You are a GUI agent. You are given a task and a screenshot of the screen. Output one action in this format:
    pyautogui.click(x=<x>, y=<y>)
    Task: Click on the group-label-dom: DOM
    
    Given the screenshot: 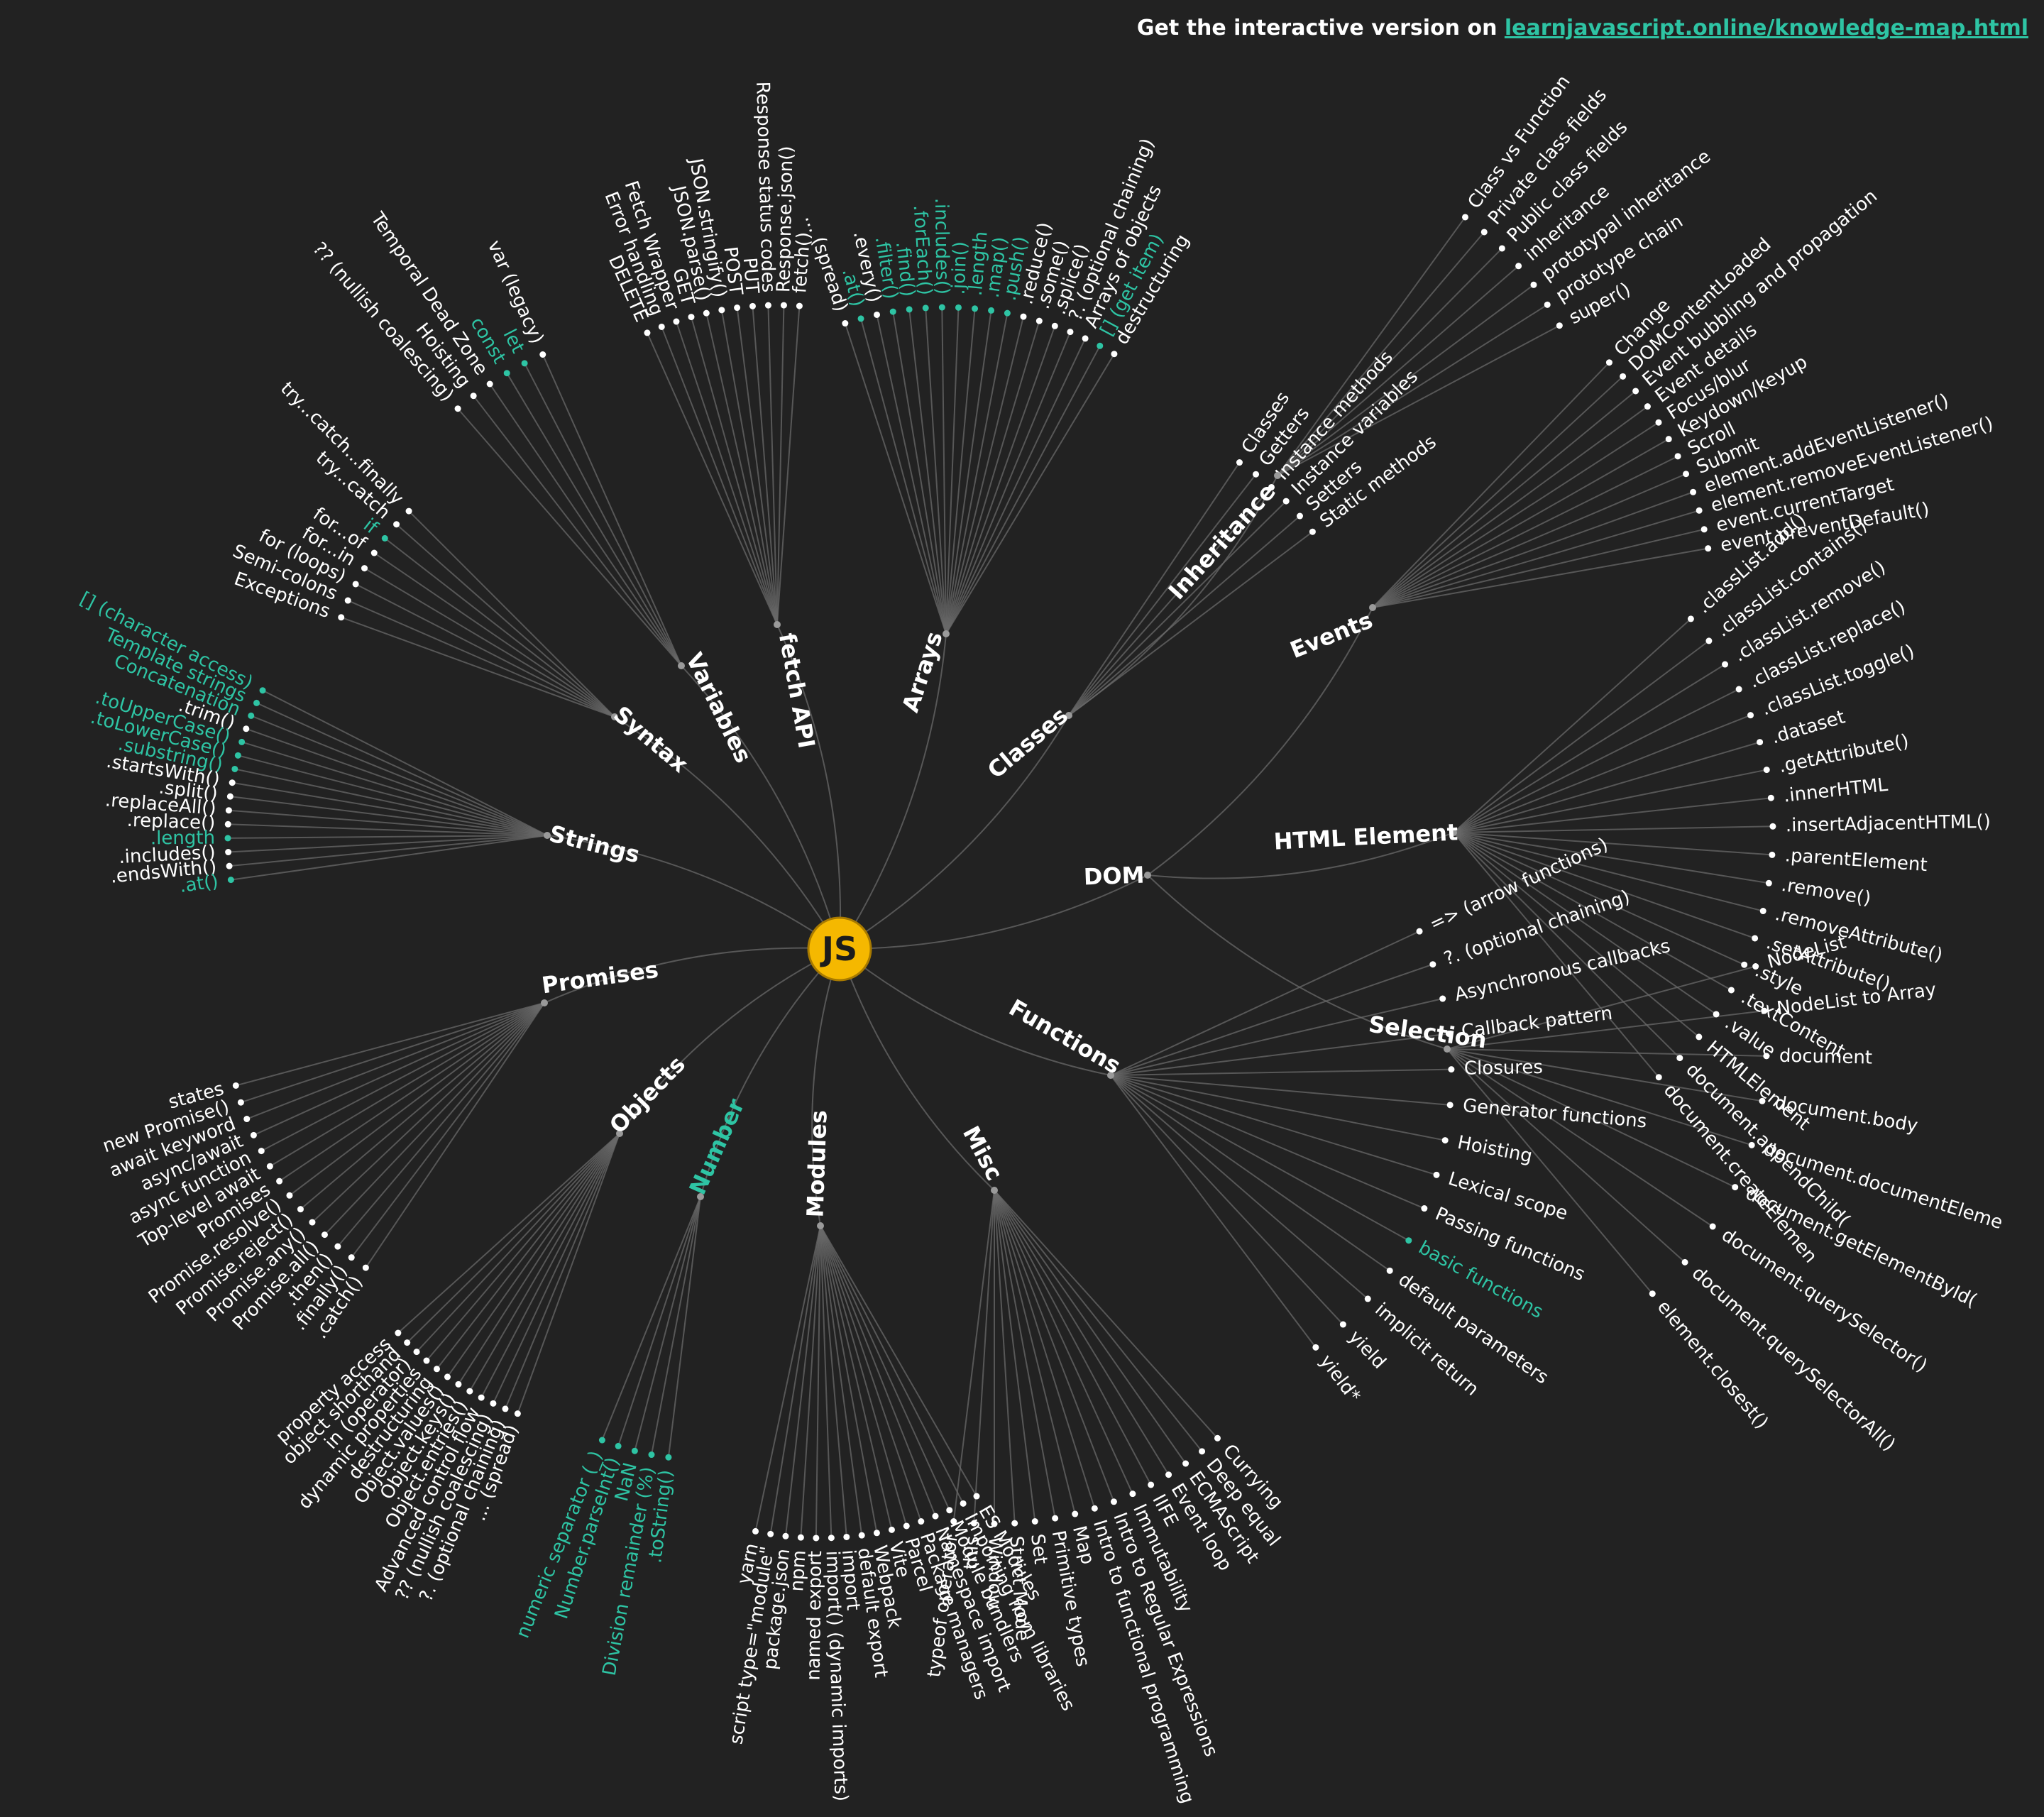 What is the action you would take?
    pyautogui.click(x=1114, y=876)
    